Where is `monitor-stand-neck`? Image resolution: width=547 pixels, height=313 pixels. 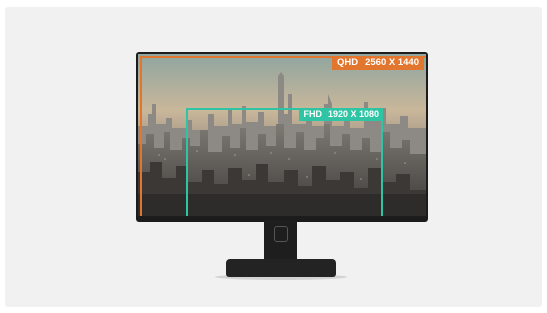
monitor-stand-neck is located at coordinates (280, 241).